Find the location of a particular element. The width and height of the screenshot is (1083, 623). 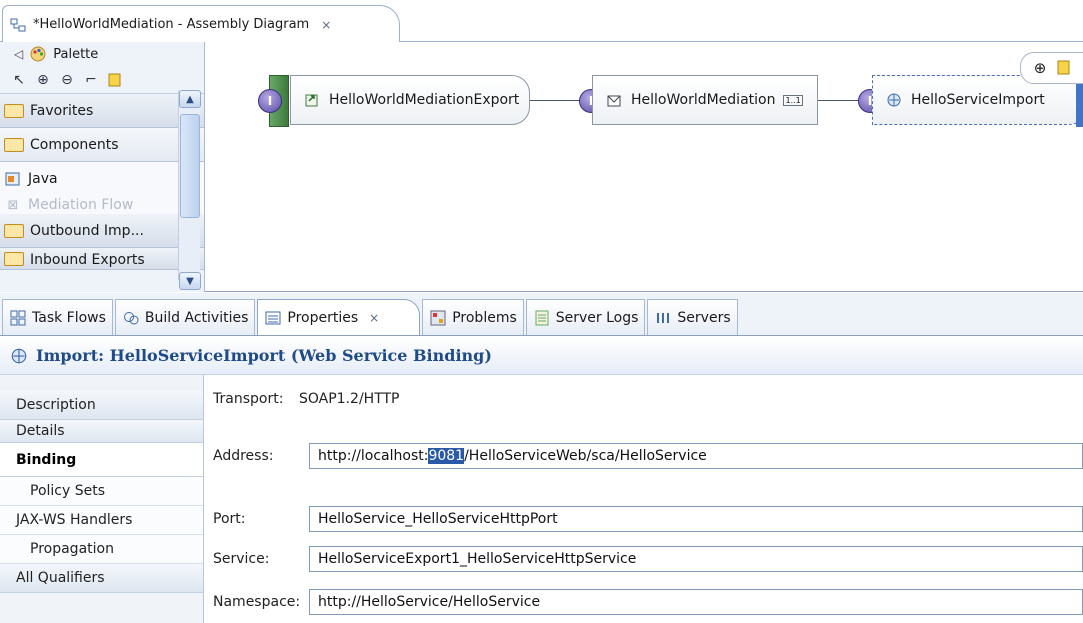

transport-value: SOAP1.2/HTTP is located at coordinates (349, 399).